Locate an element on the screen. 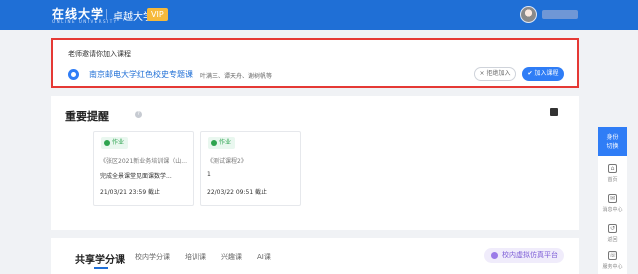 Image resolution: width=638 pixels, height=274 pixels. tab-campus-credit: 校内学分课 is located at coordinates (152, 257).